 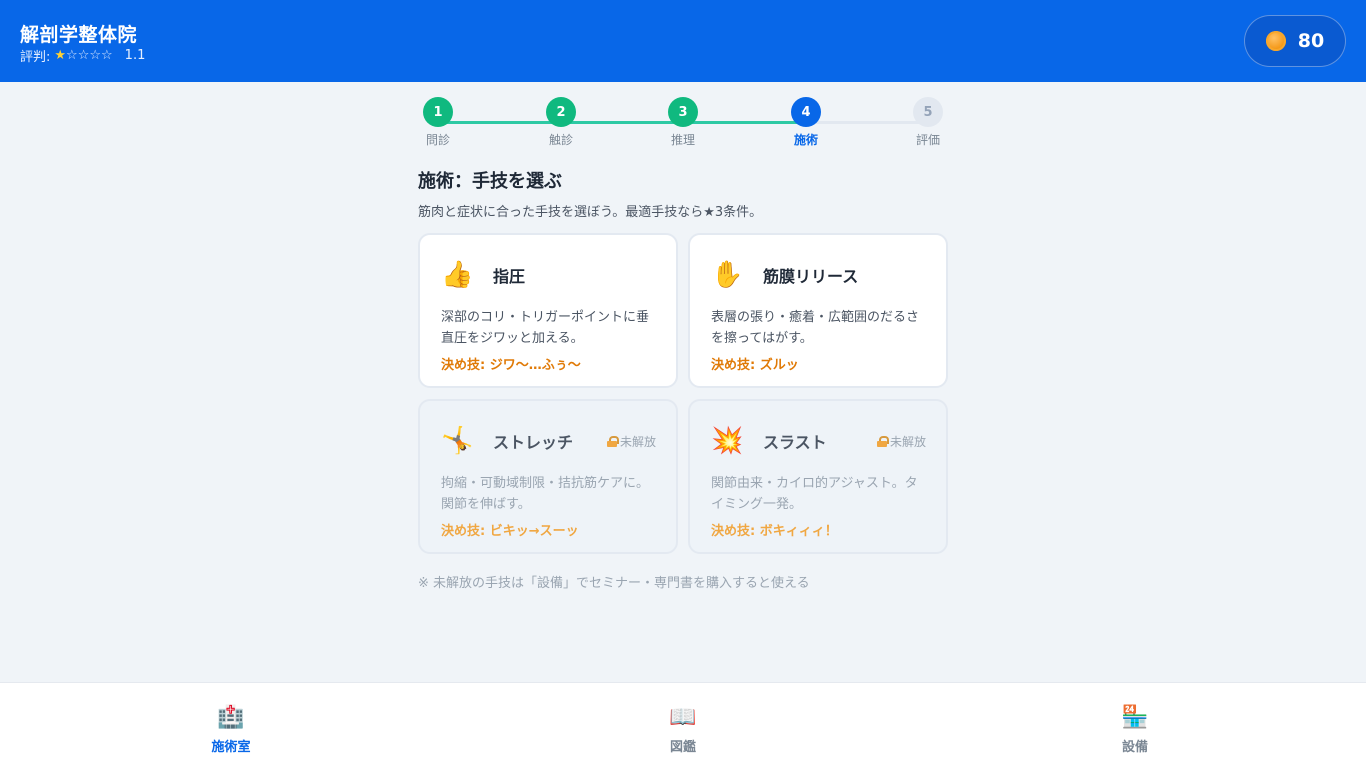 What do you see at coordinates (1311, 41) in the screenshot?
I see `coin-value: 80` at bounding box center [1311, 41].